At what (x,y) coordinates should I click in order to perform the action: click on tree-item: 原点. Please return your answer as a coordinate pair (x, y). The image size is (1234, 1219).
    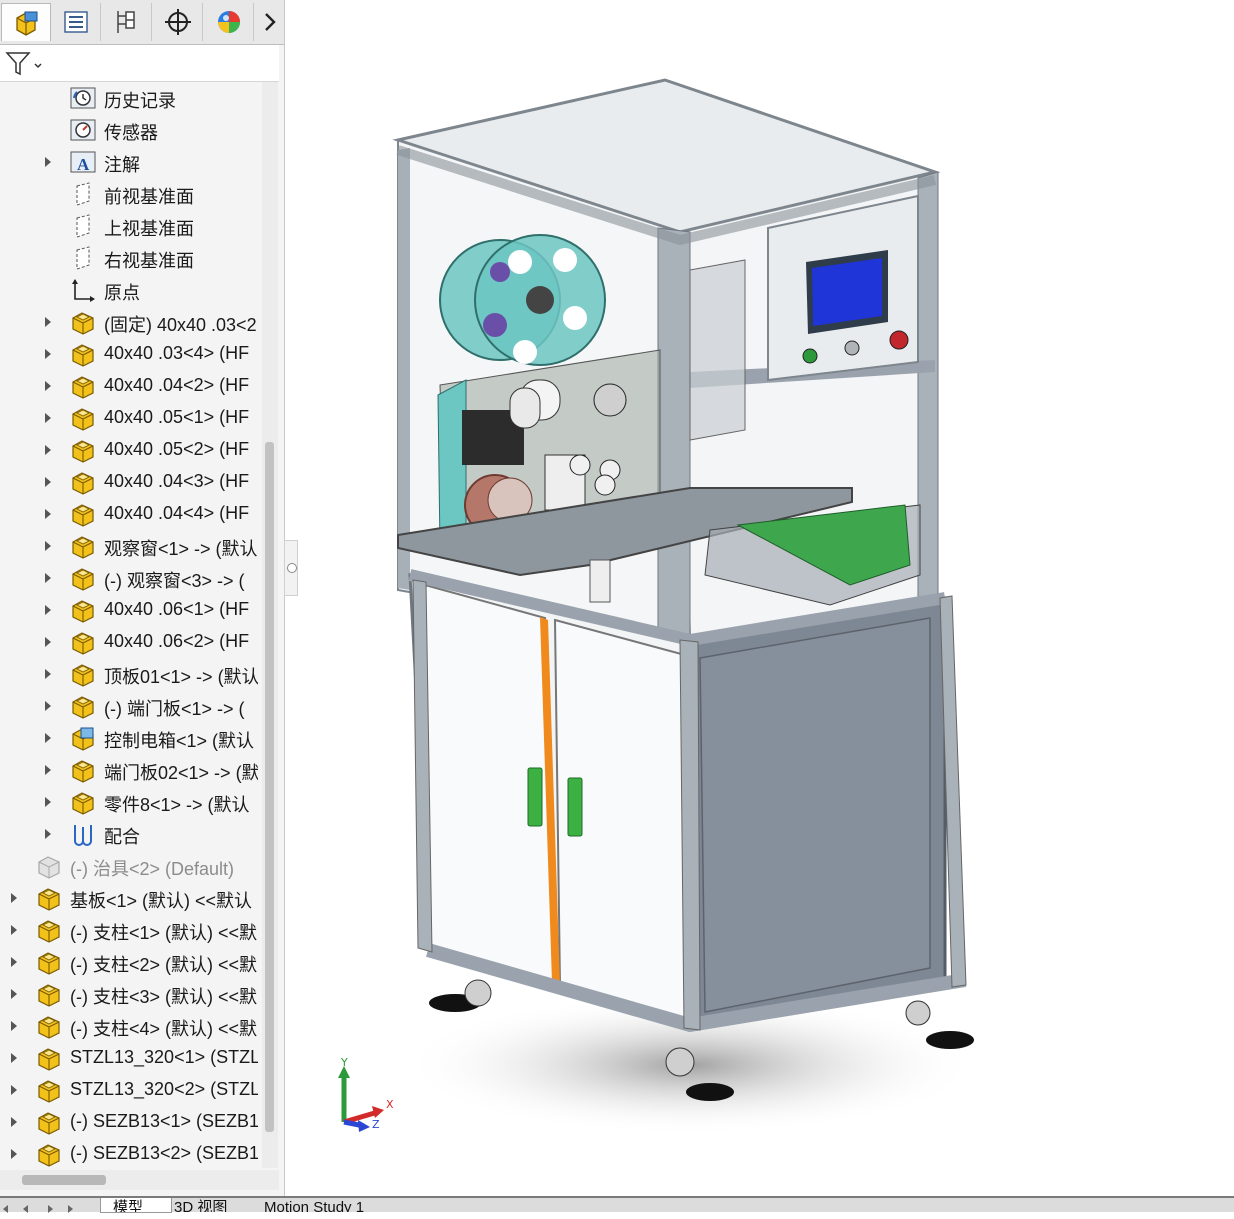
    Looking at the image, I should click on (129, 290).